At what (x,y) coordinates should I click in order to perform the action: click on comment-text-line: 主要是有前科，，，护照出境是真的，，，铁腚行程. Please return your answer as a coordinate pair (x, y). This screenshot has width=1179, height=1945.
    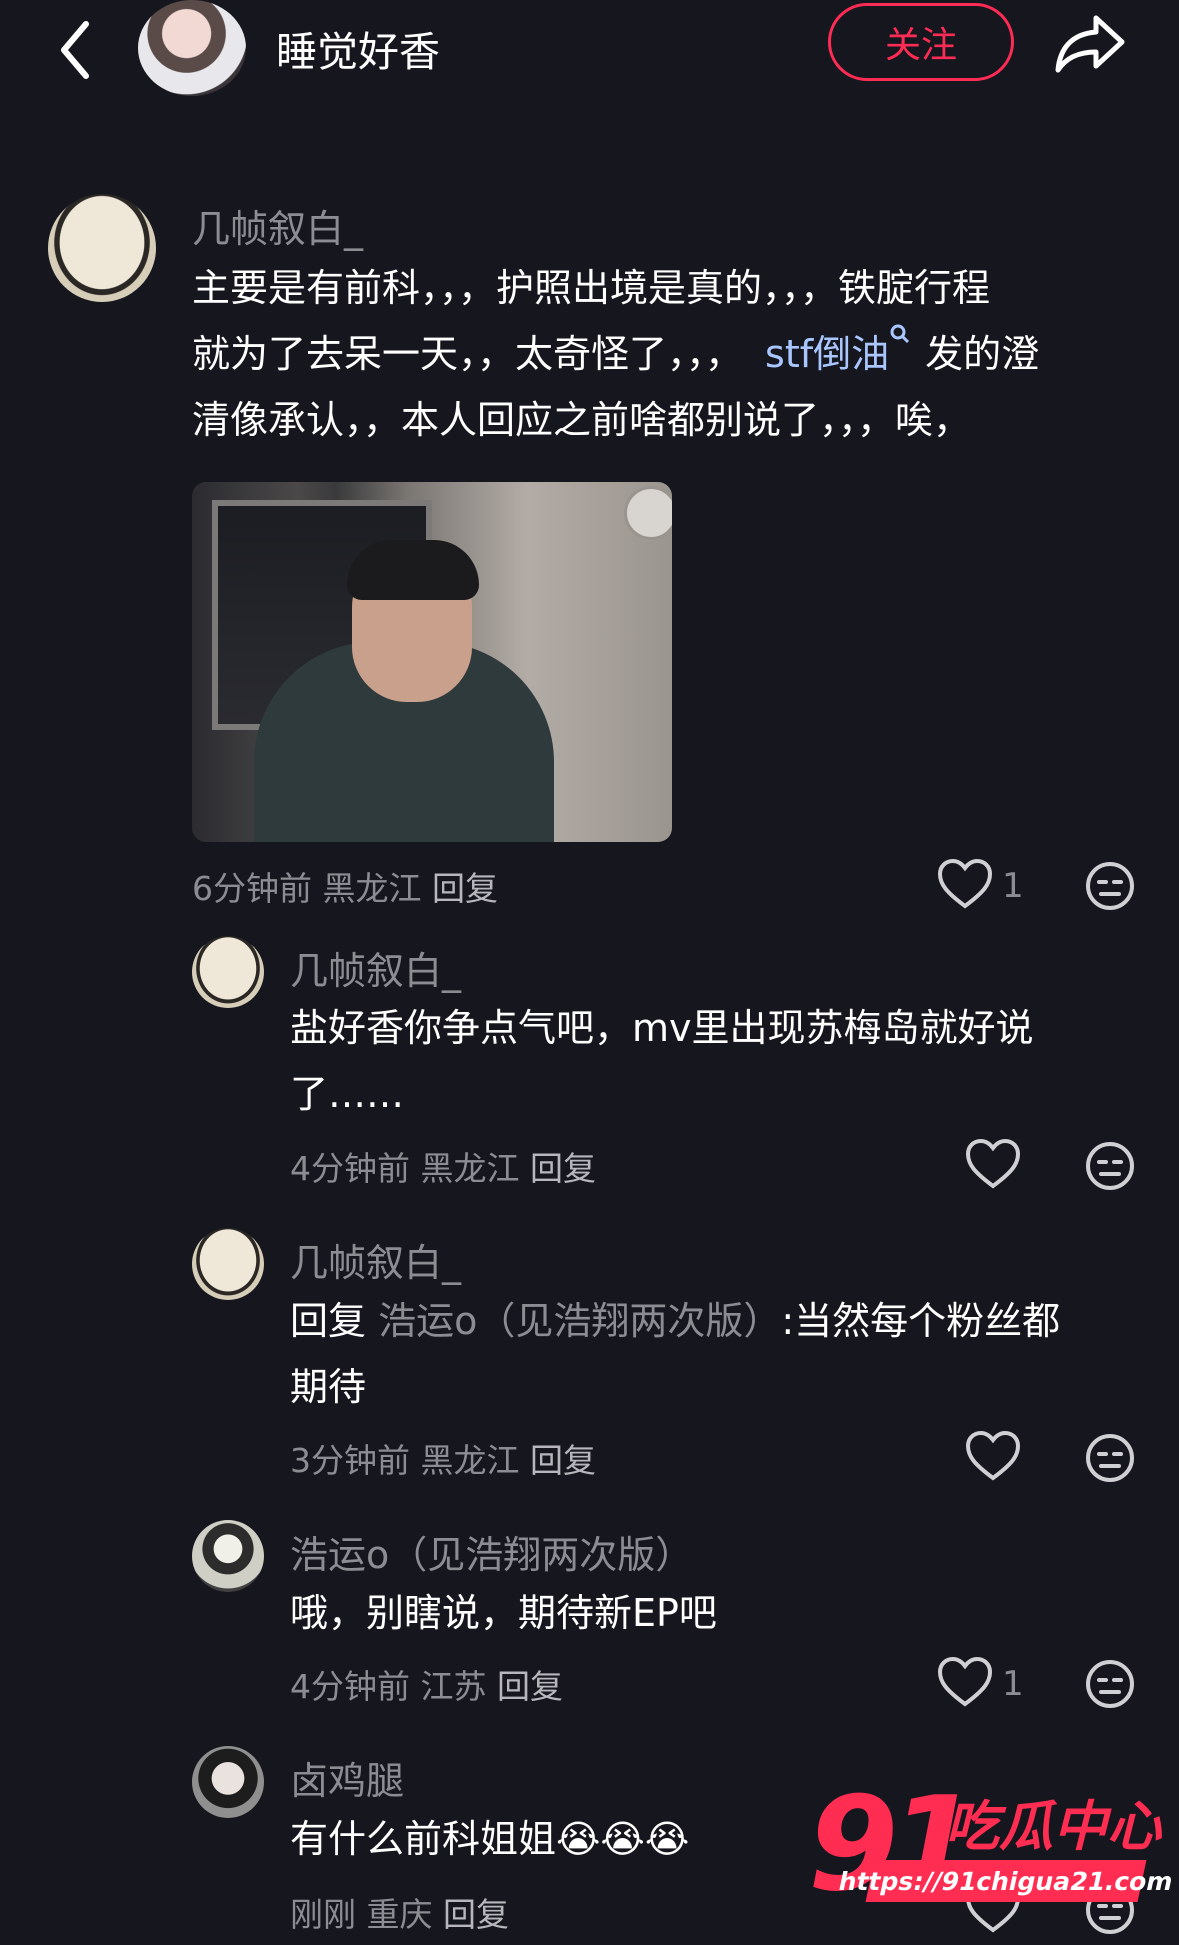
    Looking at the image, I should click on (591, 288).